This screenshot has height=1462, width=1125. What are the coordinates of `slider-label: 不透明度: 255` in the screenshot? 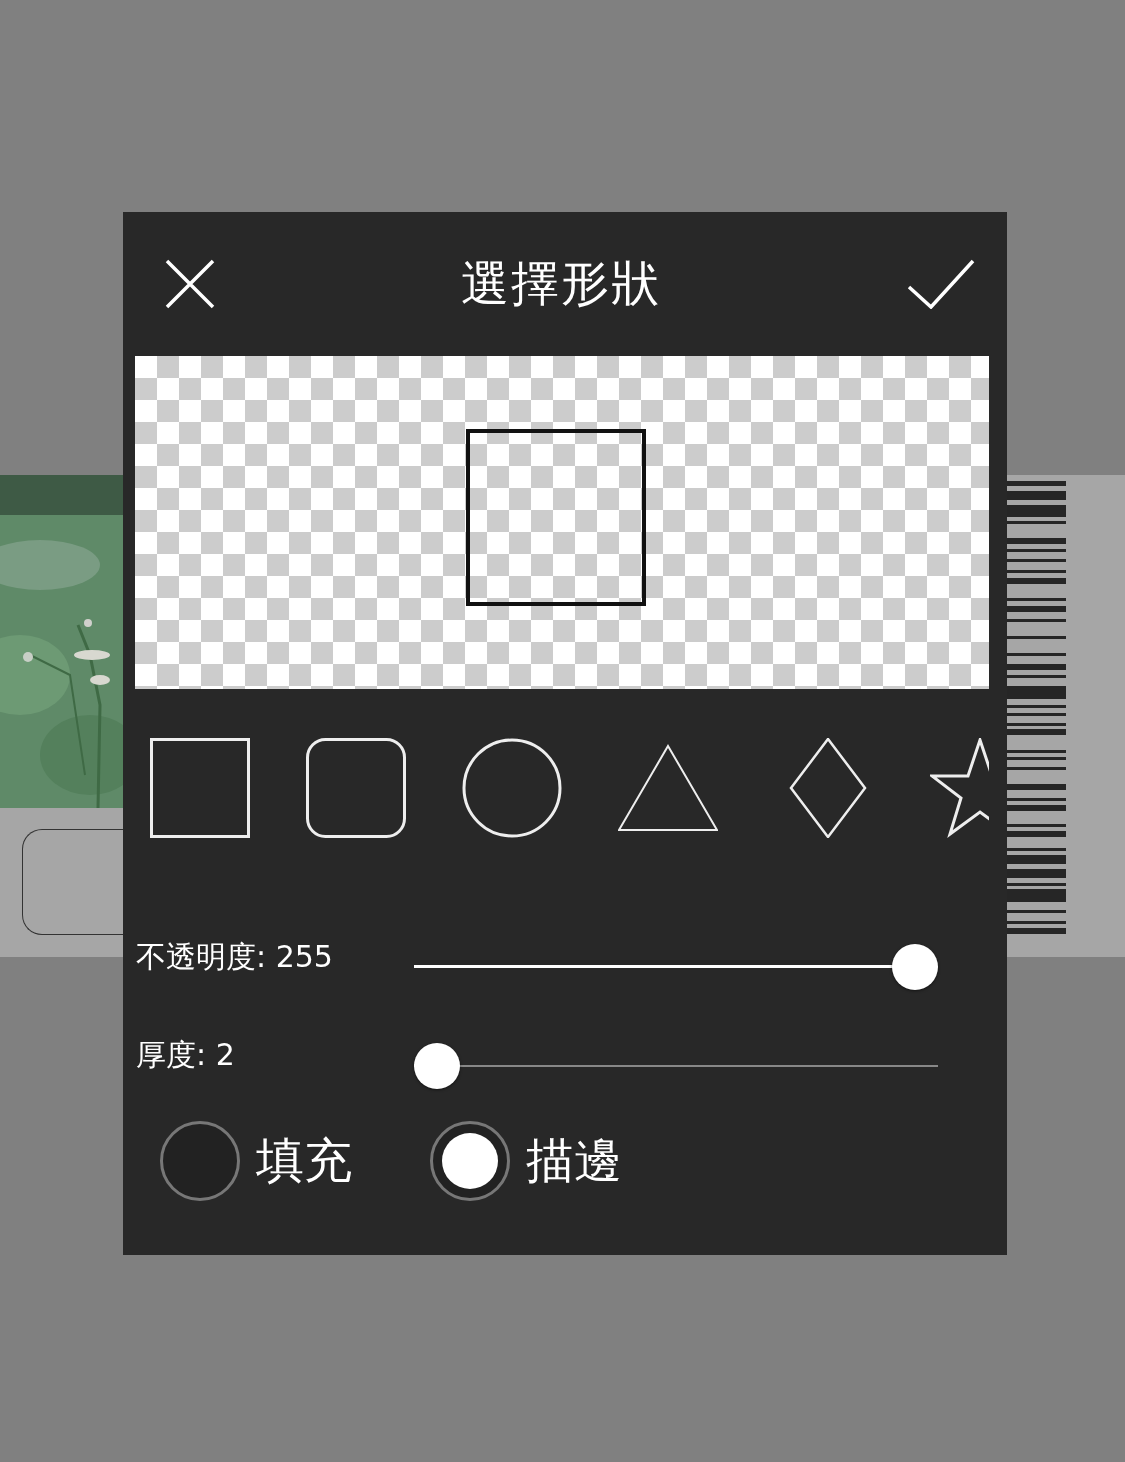 It's located at (234, 956).